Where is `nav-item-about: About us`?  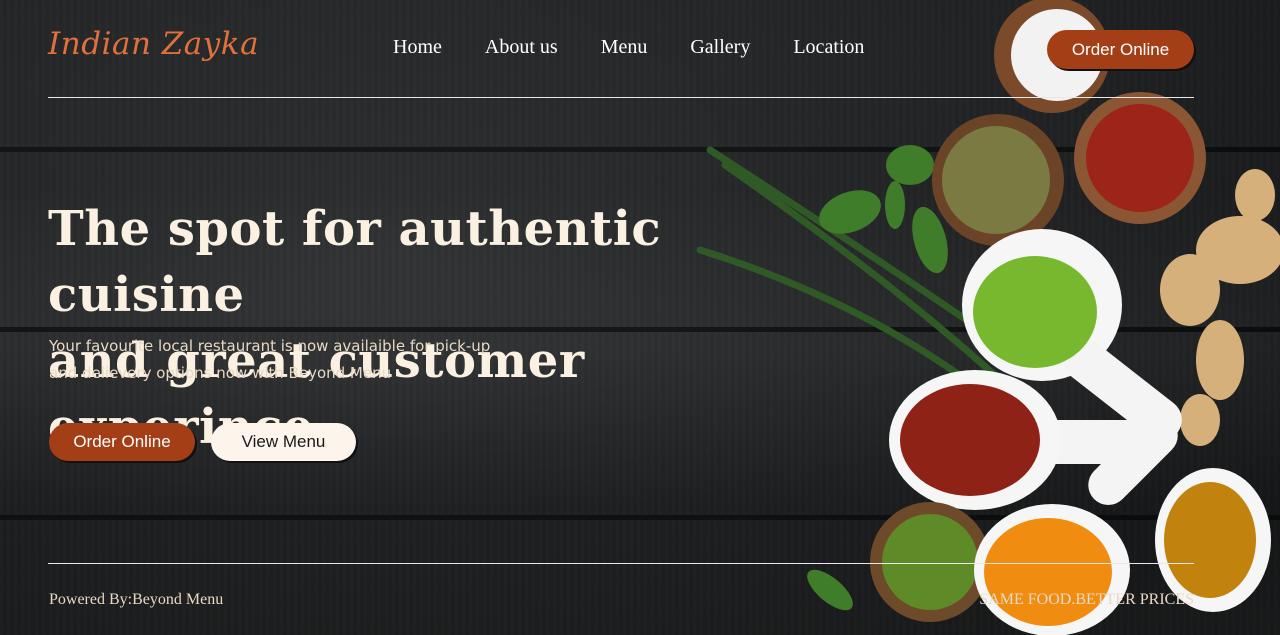 nav-item-about: About us is located at coordinates (521, 47).